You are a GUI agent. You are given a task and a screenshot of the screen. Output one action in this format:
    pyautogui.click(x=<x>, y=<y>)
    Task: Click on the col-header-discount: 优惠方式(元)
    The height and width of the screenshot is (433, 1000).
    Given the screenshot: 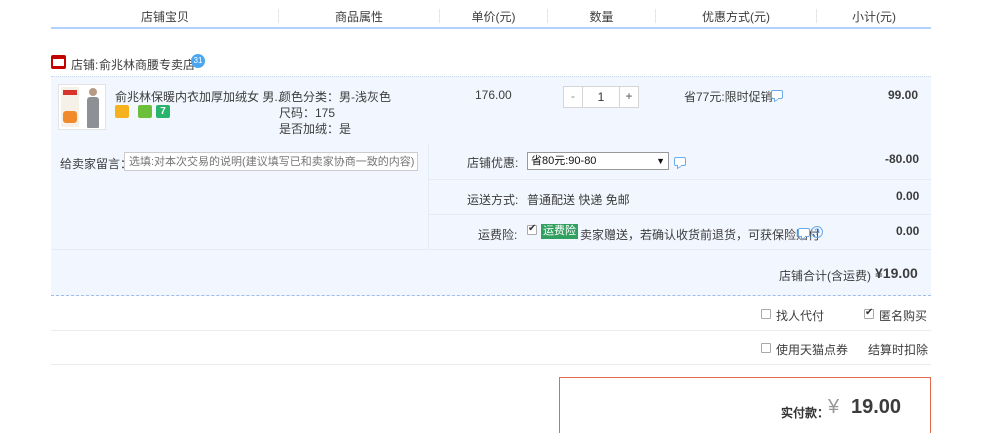 What is the action you would take?
    pyautogui.click(x=736, y=17)
    